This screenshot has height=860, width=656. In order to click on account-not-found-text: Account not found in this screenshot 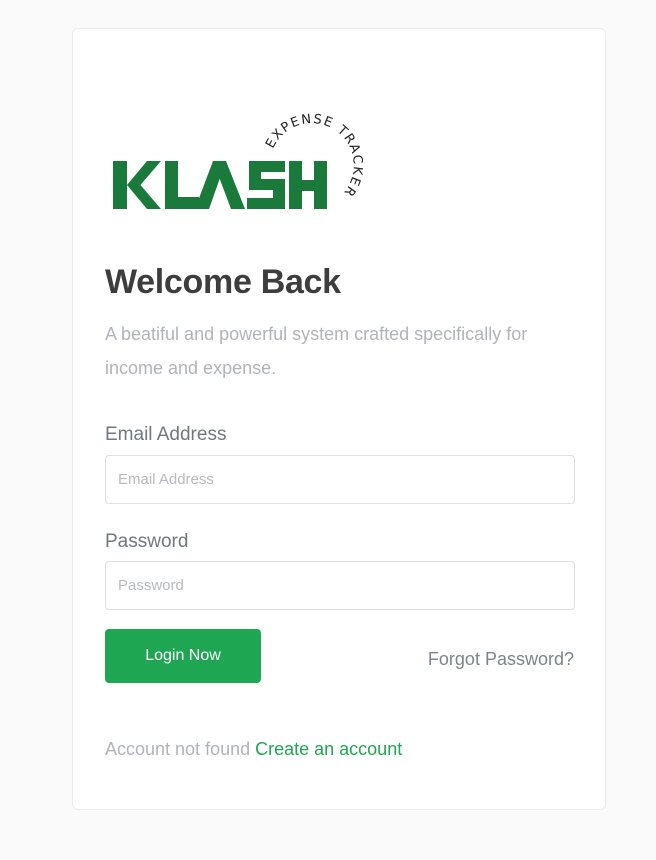, I will do `click(180, 749)`.